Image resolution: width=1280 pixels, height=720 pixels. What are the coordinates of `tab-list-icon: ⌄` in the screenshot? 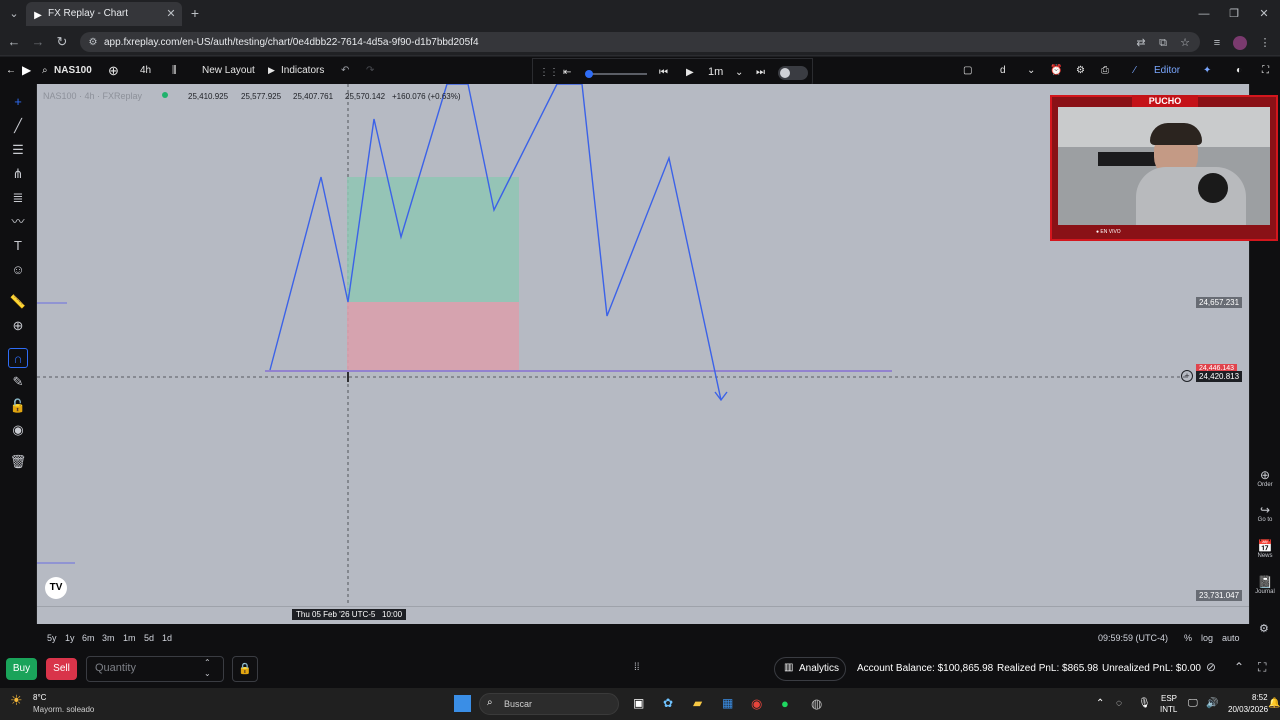 It's located at (14, 14).